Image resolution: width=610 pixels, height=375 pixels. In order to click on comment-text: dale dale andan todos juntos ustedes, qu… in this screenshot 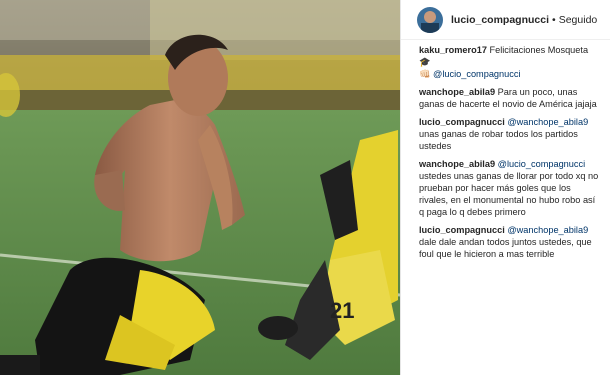, I will do `click(505, 248)`.